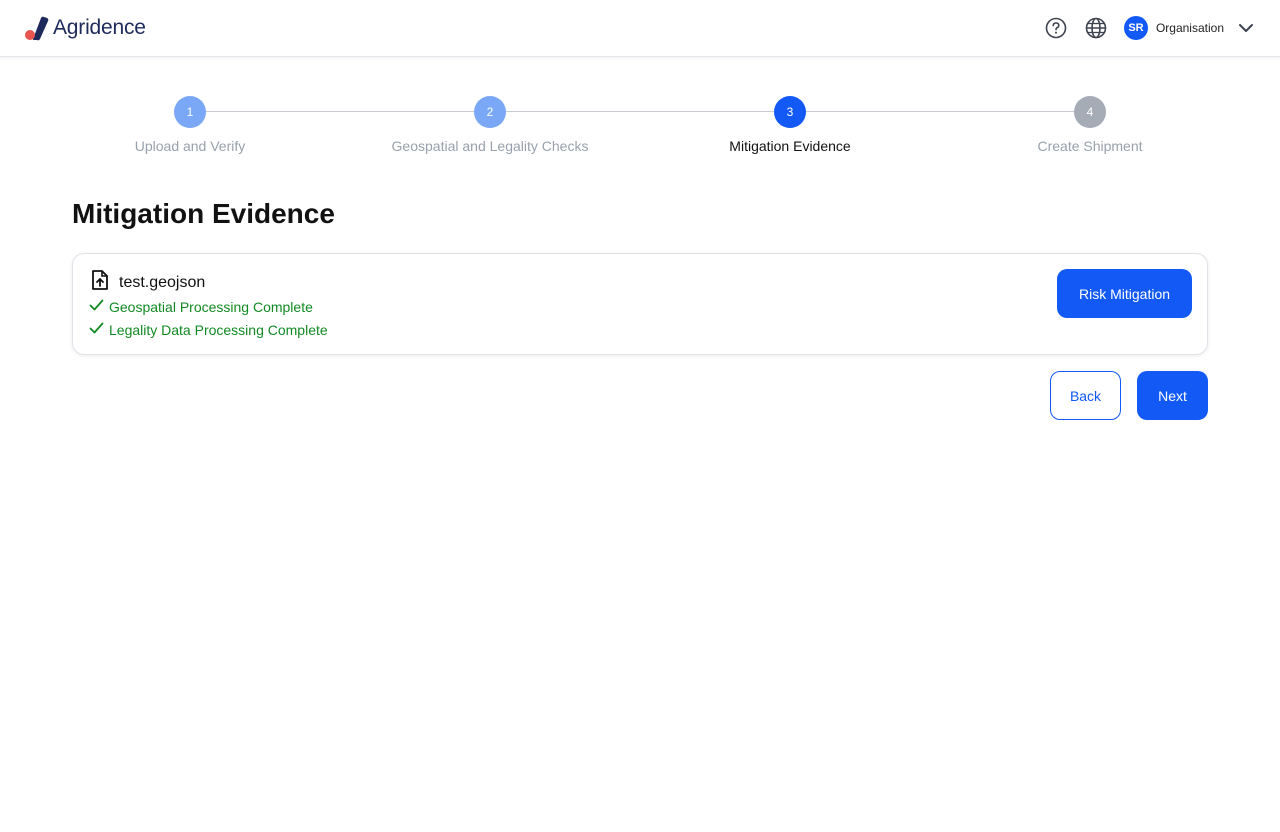  I want to click on user-avatar: SR, so click(1135, 28).